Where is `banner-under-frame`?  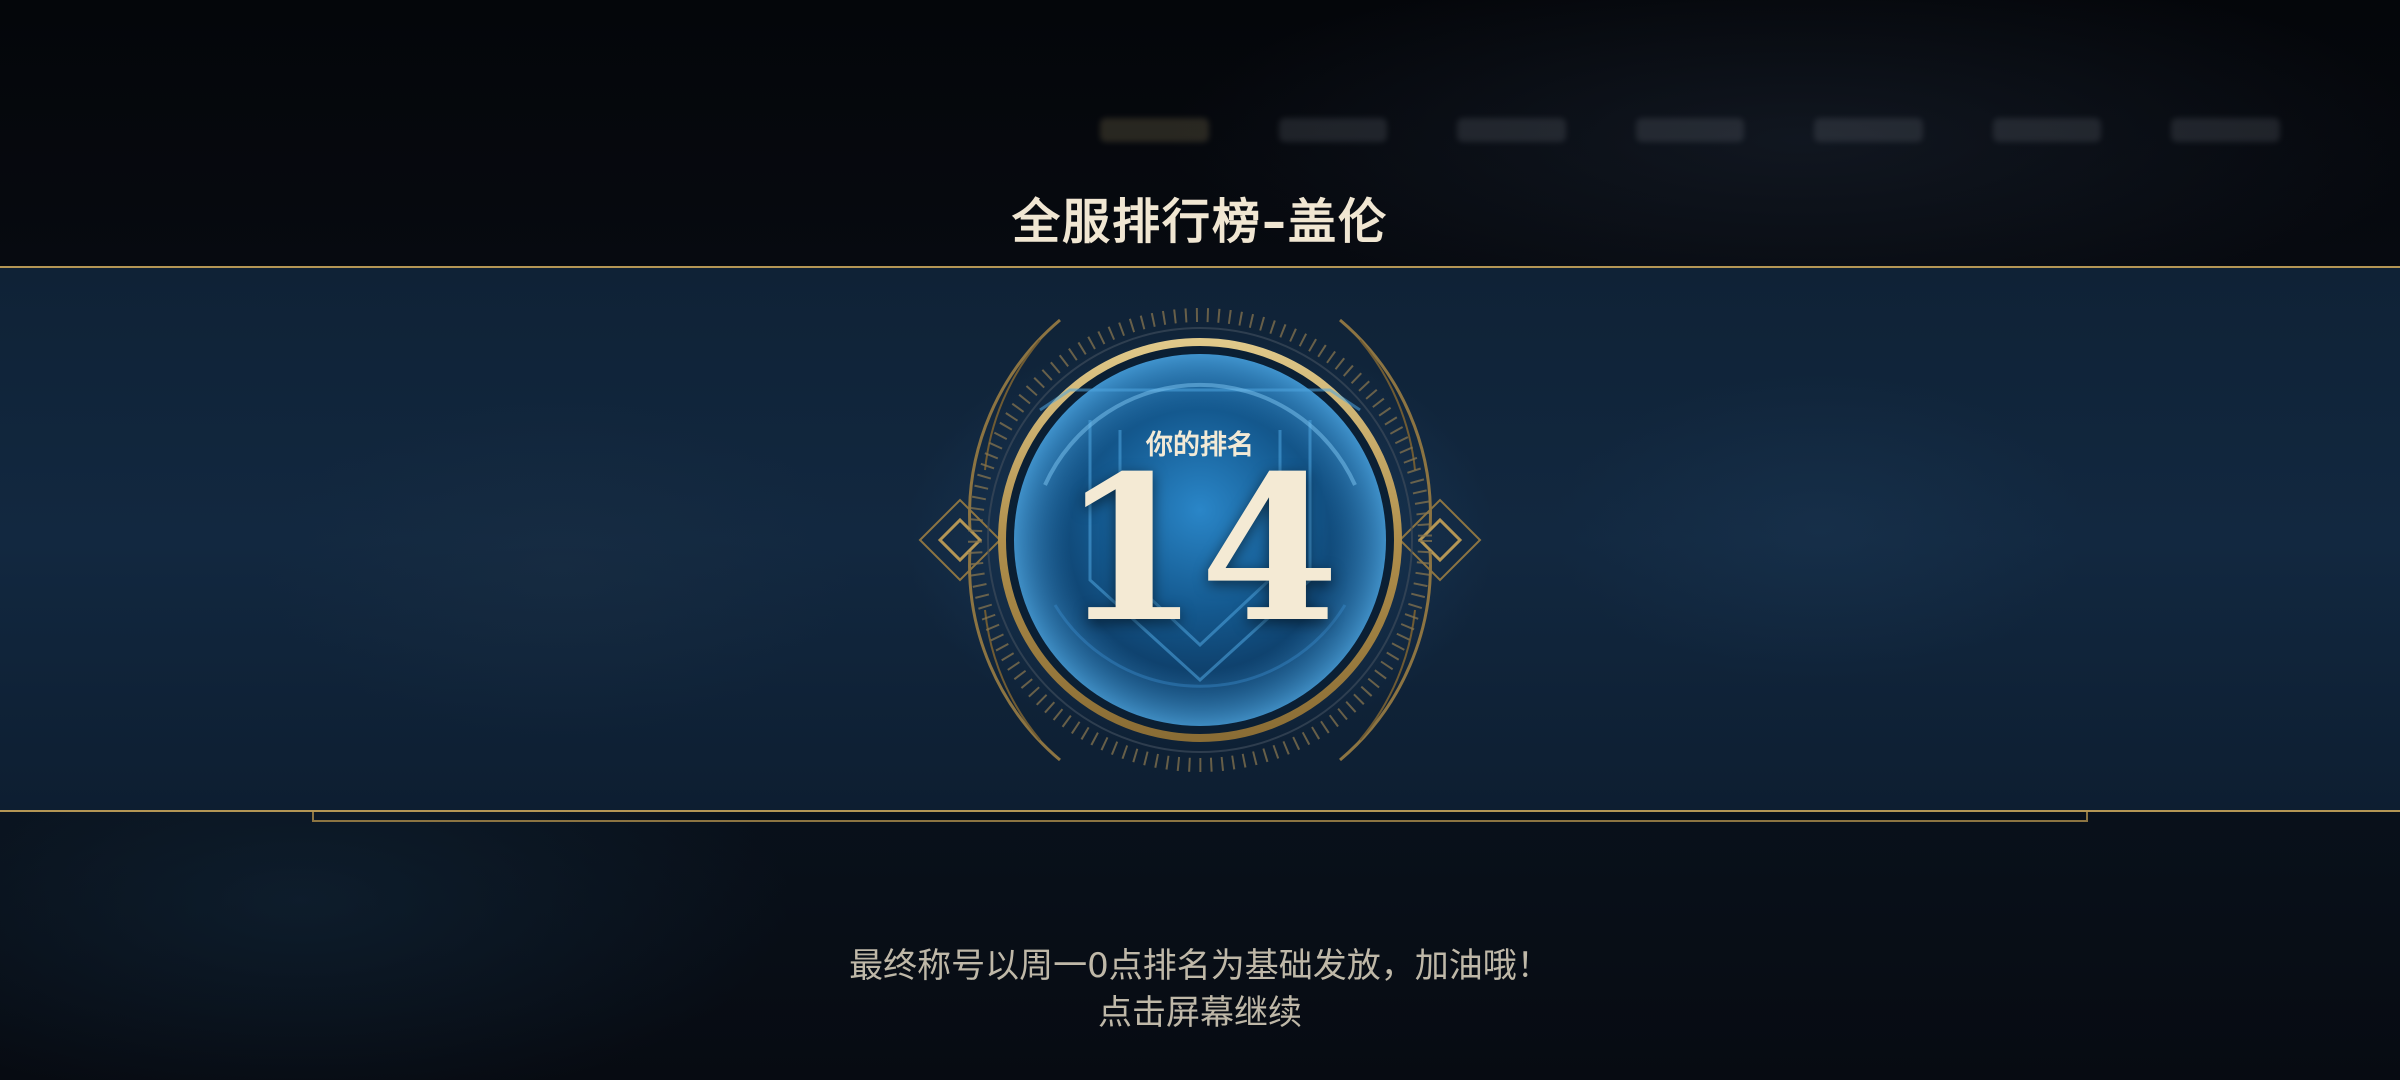 banner-under-frame is located at coordinates (1200, 817).